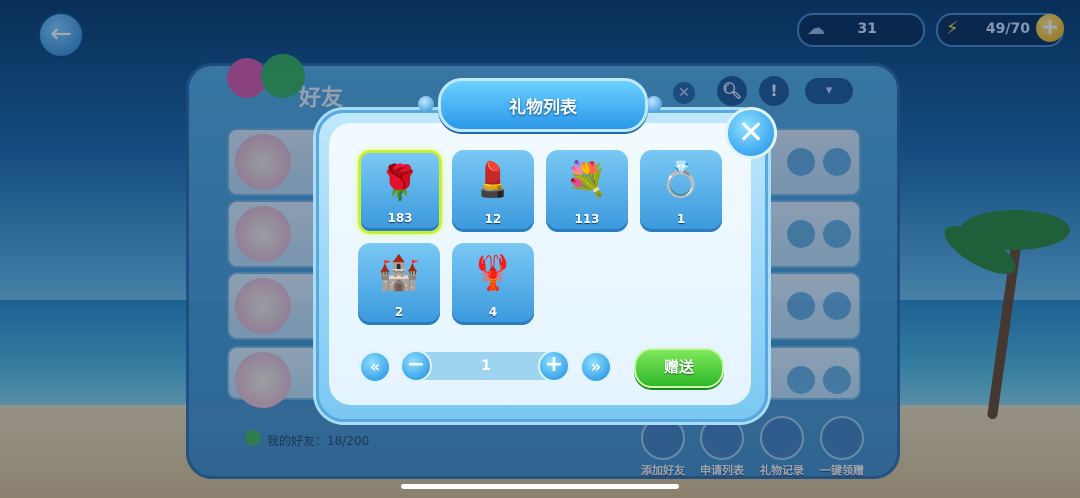 The image size is (1080, 498). Describe the element at coordinates (679, 368) in the screenshot. I see `send-gift-button: 赠送` at that location.